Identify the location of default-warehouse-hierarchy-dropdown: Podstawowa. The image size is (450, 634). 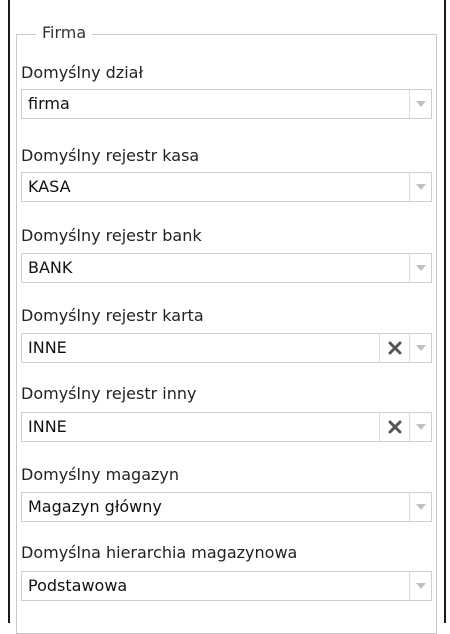
(226, 586).